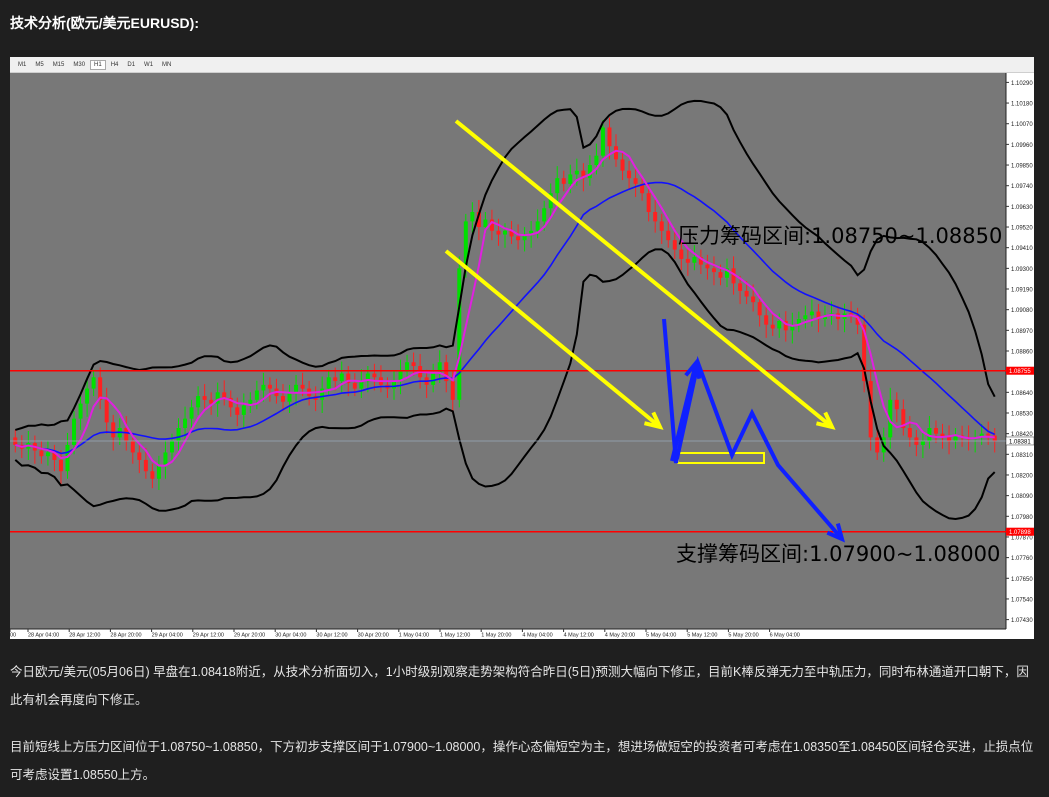 This screenshot has width=1049, height=797. I want to click on price-tick-label: 1.09300, so click(1022, 270).